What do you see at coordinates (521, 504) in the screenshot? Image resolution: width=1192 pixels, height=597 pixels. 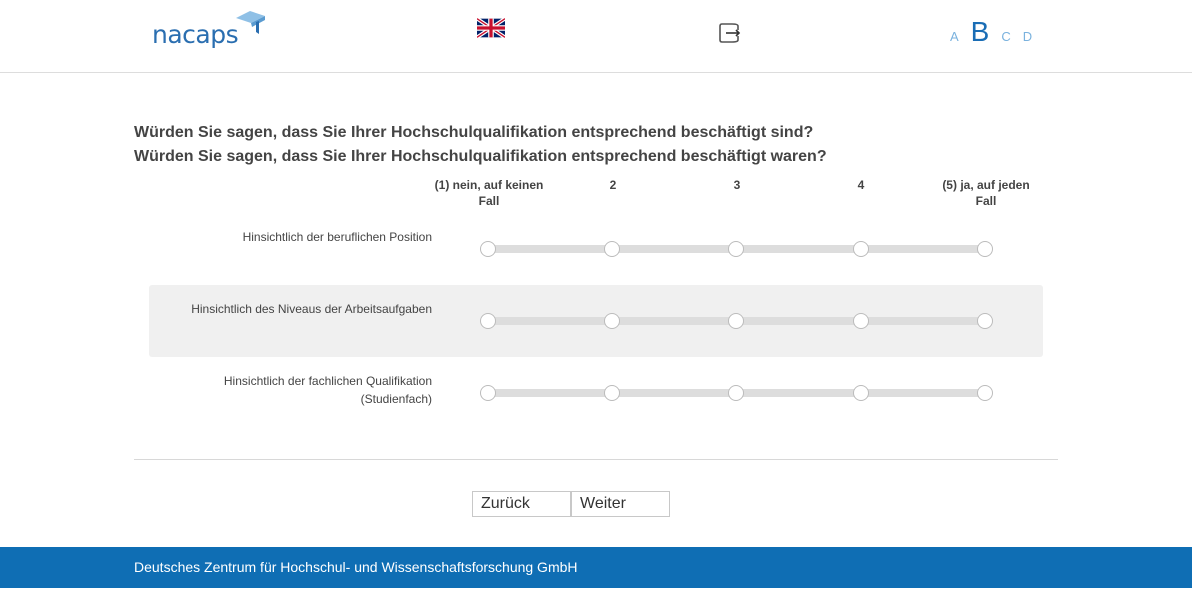 I see `back-button: Zurück` at bounding box center [521, 504].